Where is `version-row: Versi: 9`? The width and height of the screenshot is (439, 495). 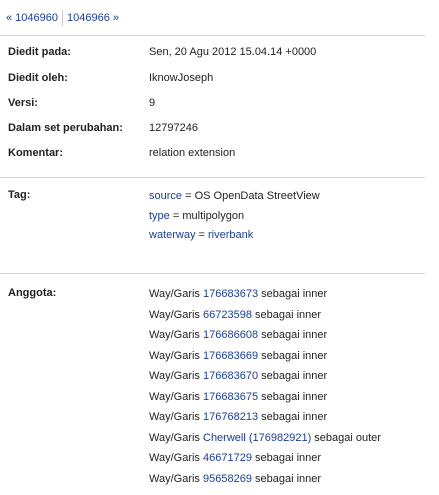 version-row: Versi: 9 is located at coordinates (218, 103).